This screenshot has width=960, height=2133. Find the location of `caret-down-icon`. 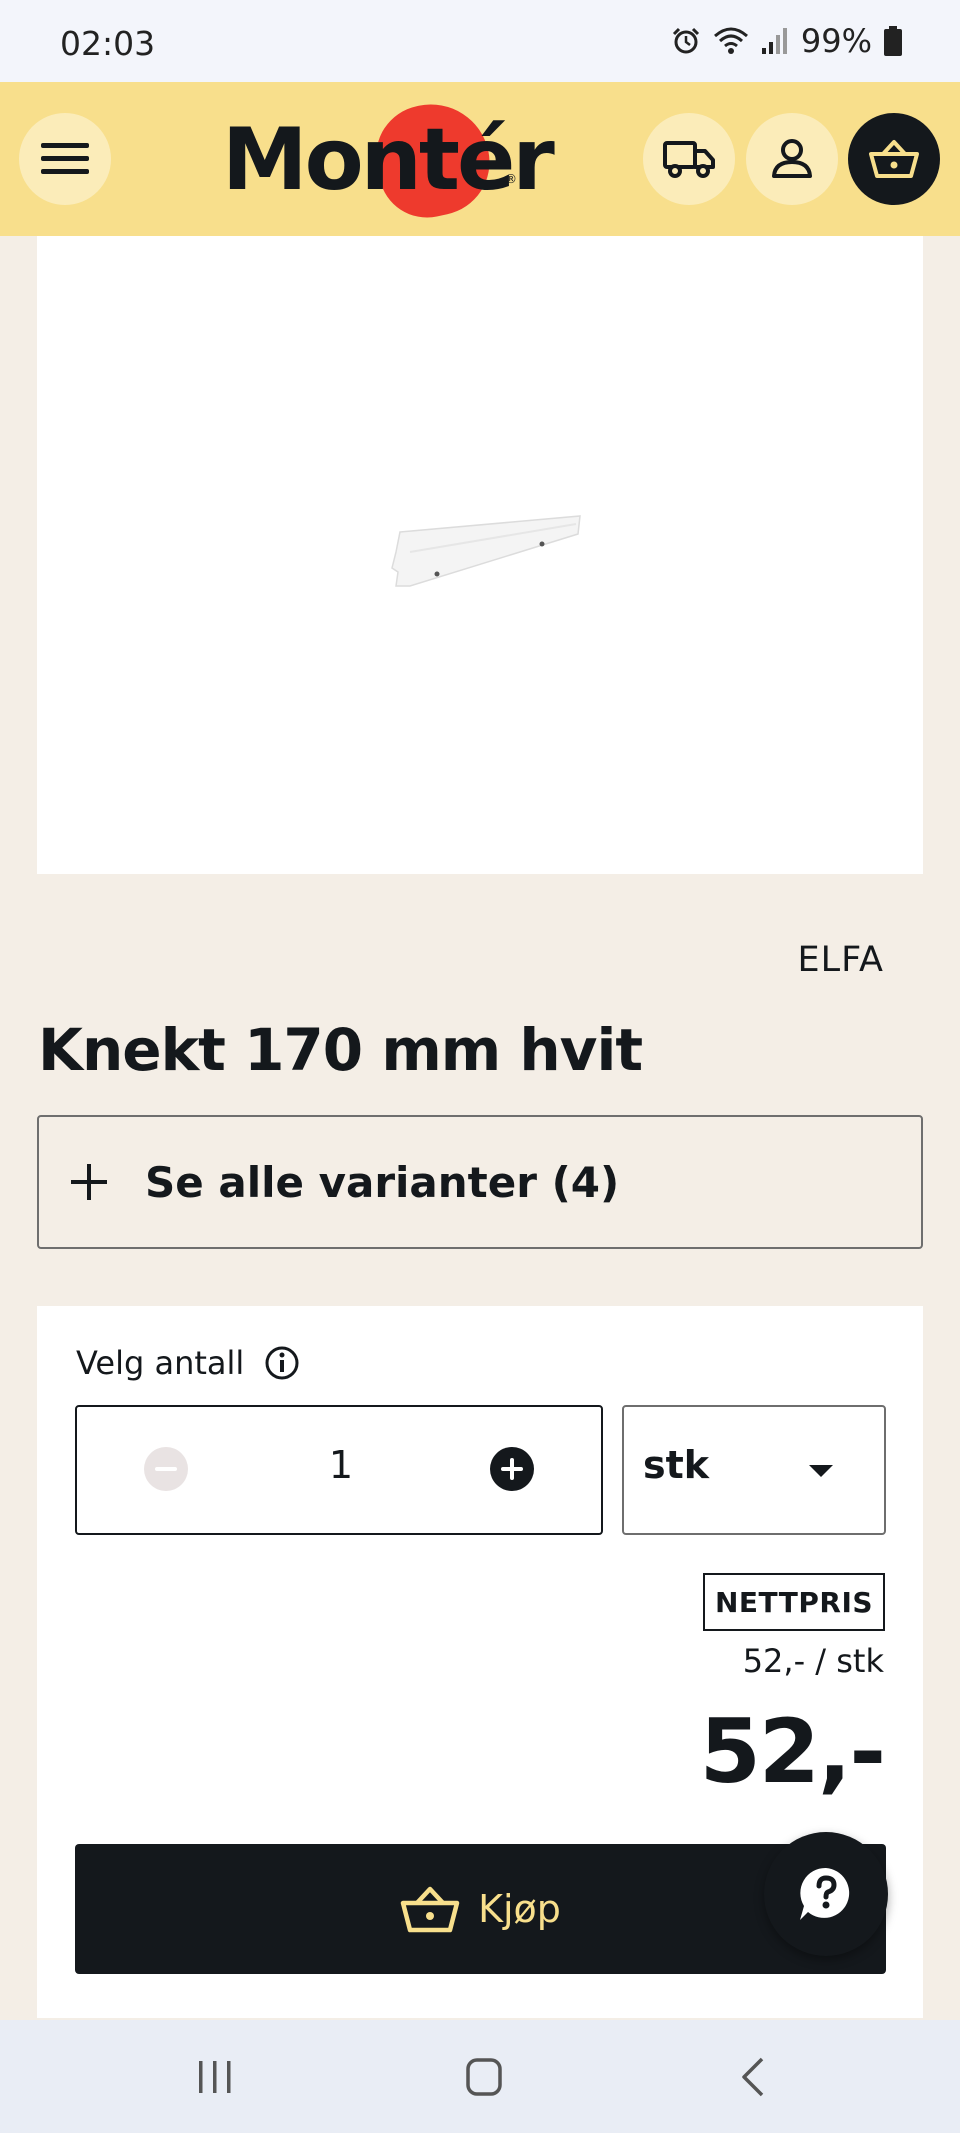

caret-down-icon is located at coordinates (821, 1471).